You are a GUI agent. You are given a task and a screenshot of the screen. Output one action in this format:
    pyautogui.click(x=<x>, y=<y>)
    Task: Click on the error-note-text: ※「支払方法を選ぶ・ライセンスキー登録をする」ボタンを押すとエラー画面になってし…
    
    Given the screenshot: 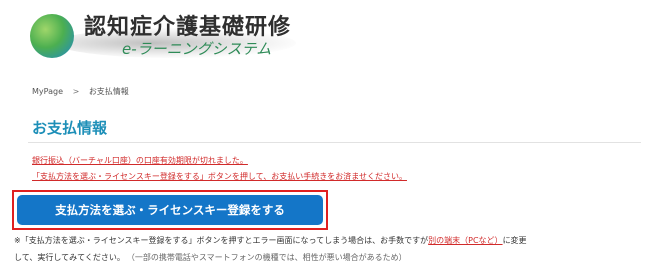 What is the action you would take?
    pyautogui.click(x=221, y=240)
    